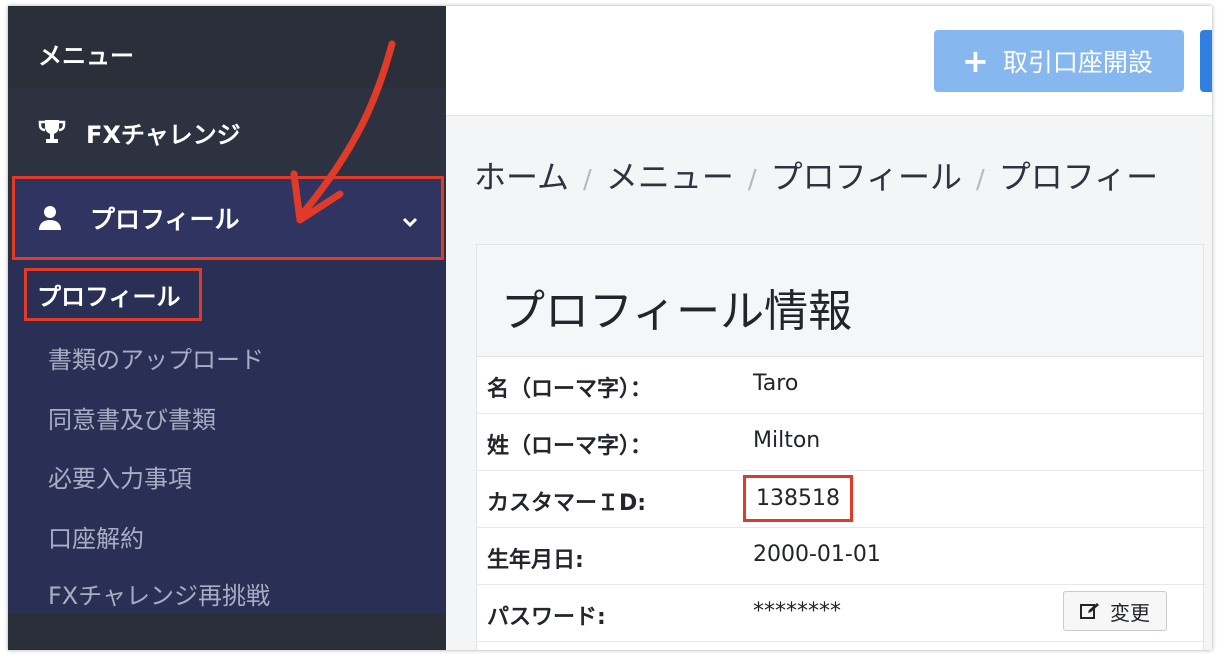 Image resolution: width=1220 pixels, height=658 pixels. Describe the element at coordinates (132, 417) in the screenshot. I see `submenu-item-consent-documents: 同意書及び書類` at that location.